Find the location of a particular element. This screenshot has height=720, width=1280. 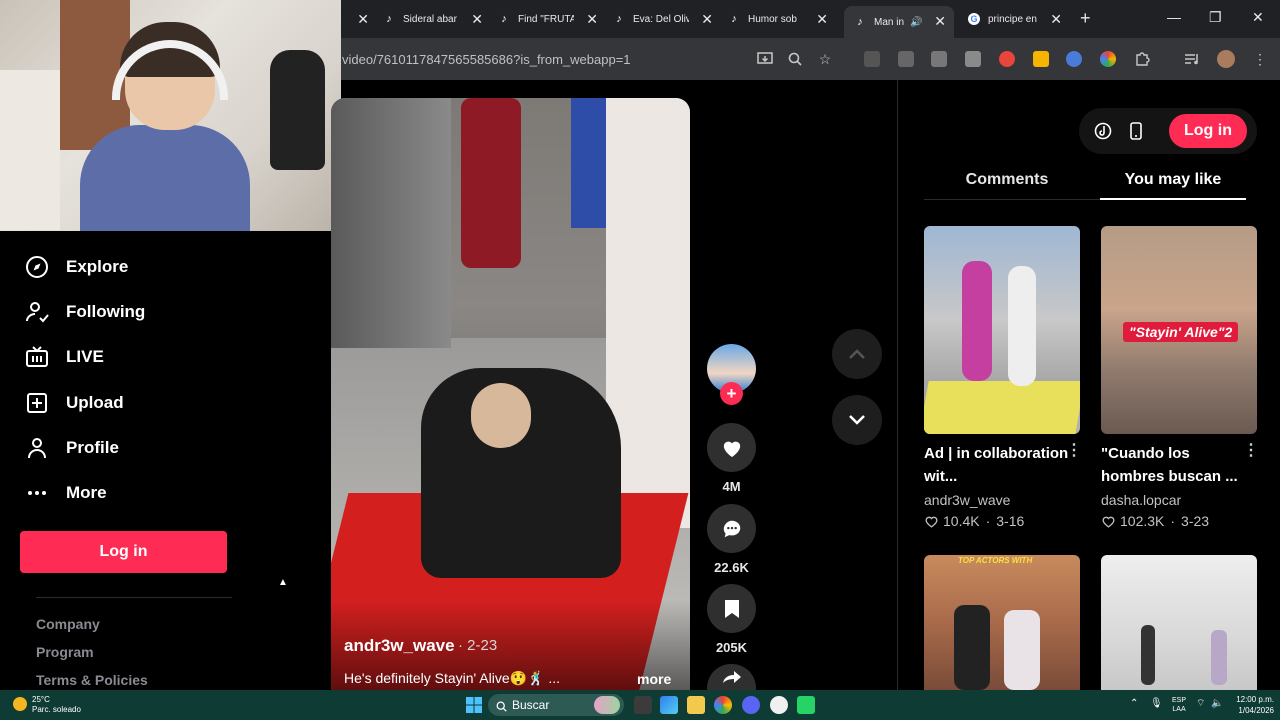

tiktok-coin-icon is located at coordinates (1103, 131).